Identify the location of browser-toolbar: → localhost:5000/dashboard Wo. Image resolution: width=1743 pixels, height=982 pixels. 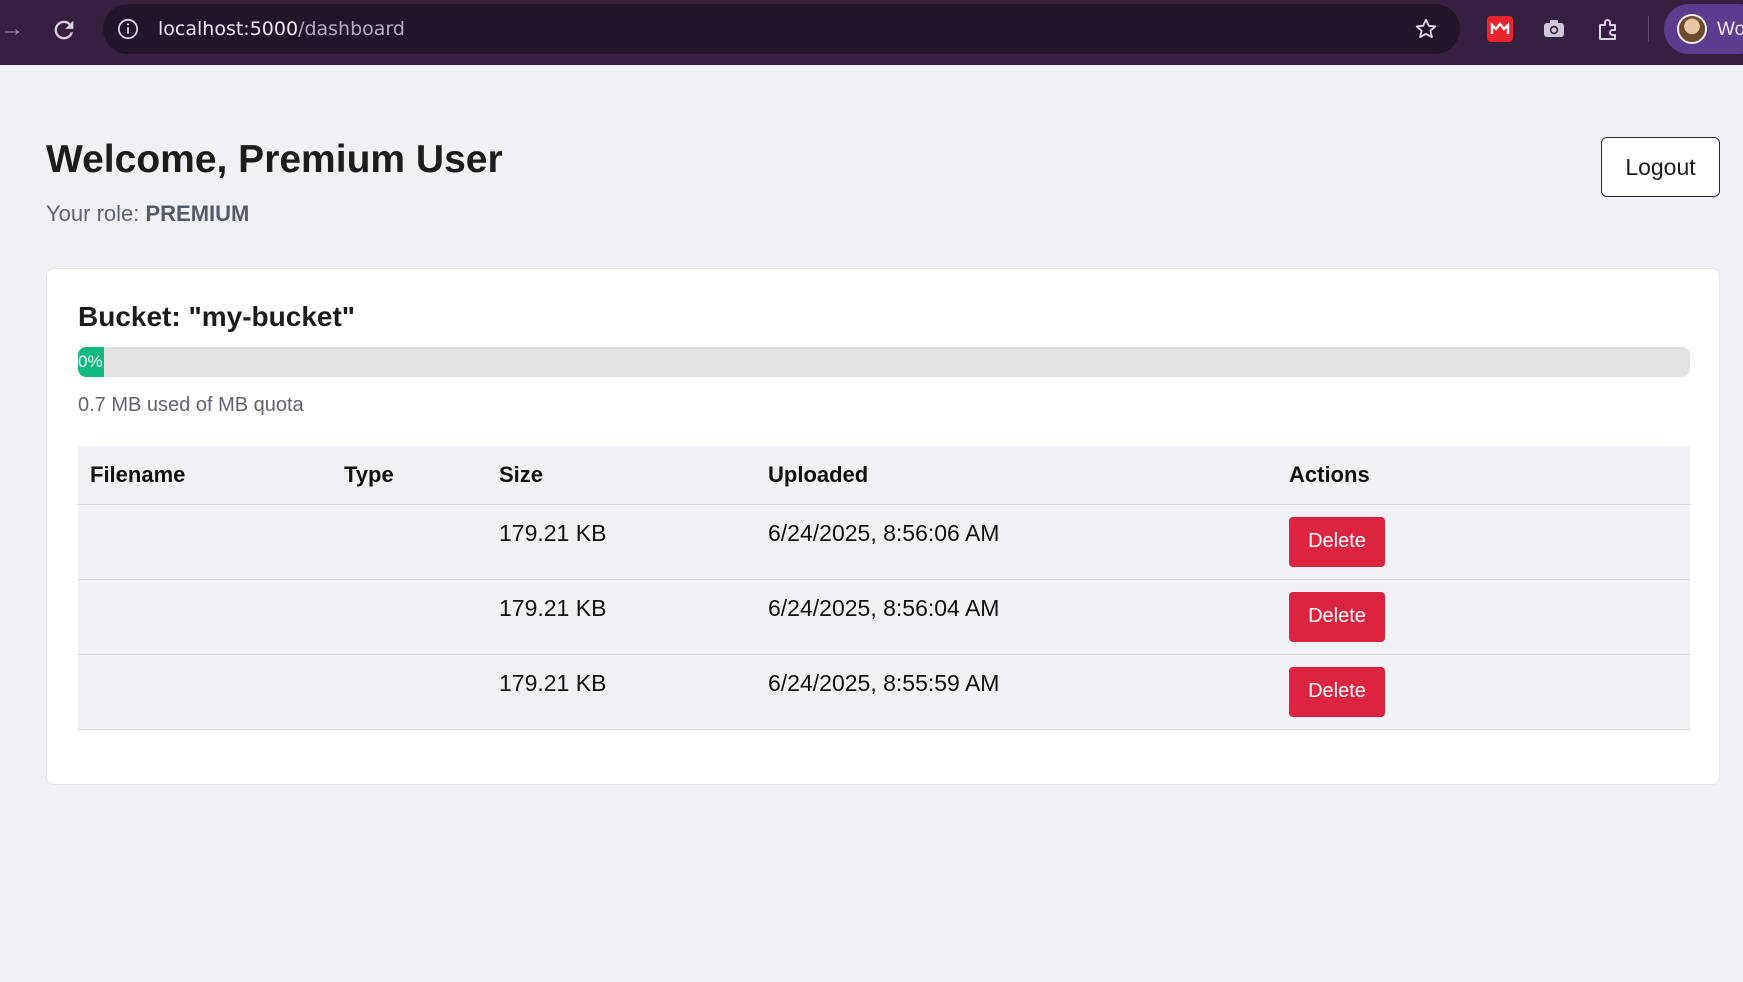
(871, 32).